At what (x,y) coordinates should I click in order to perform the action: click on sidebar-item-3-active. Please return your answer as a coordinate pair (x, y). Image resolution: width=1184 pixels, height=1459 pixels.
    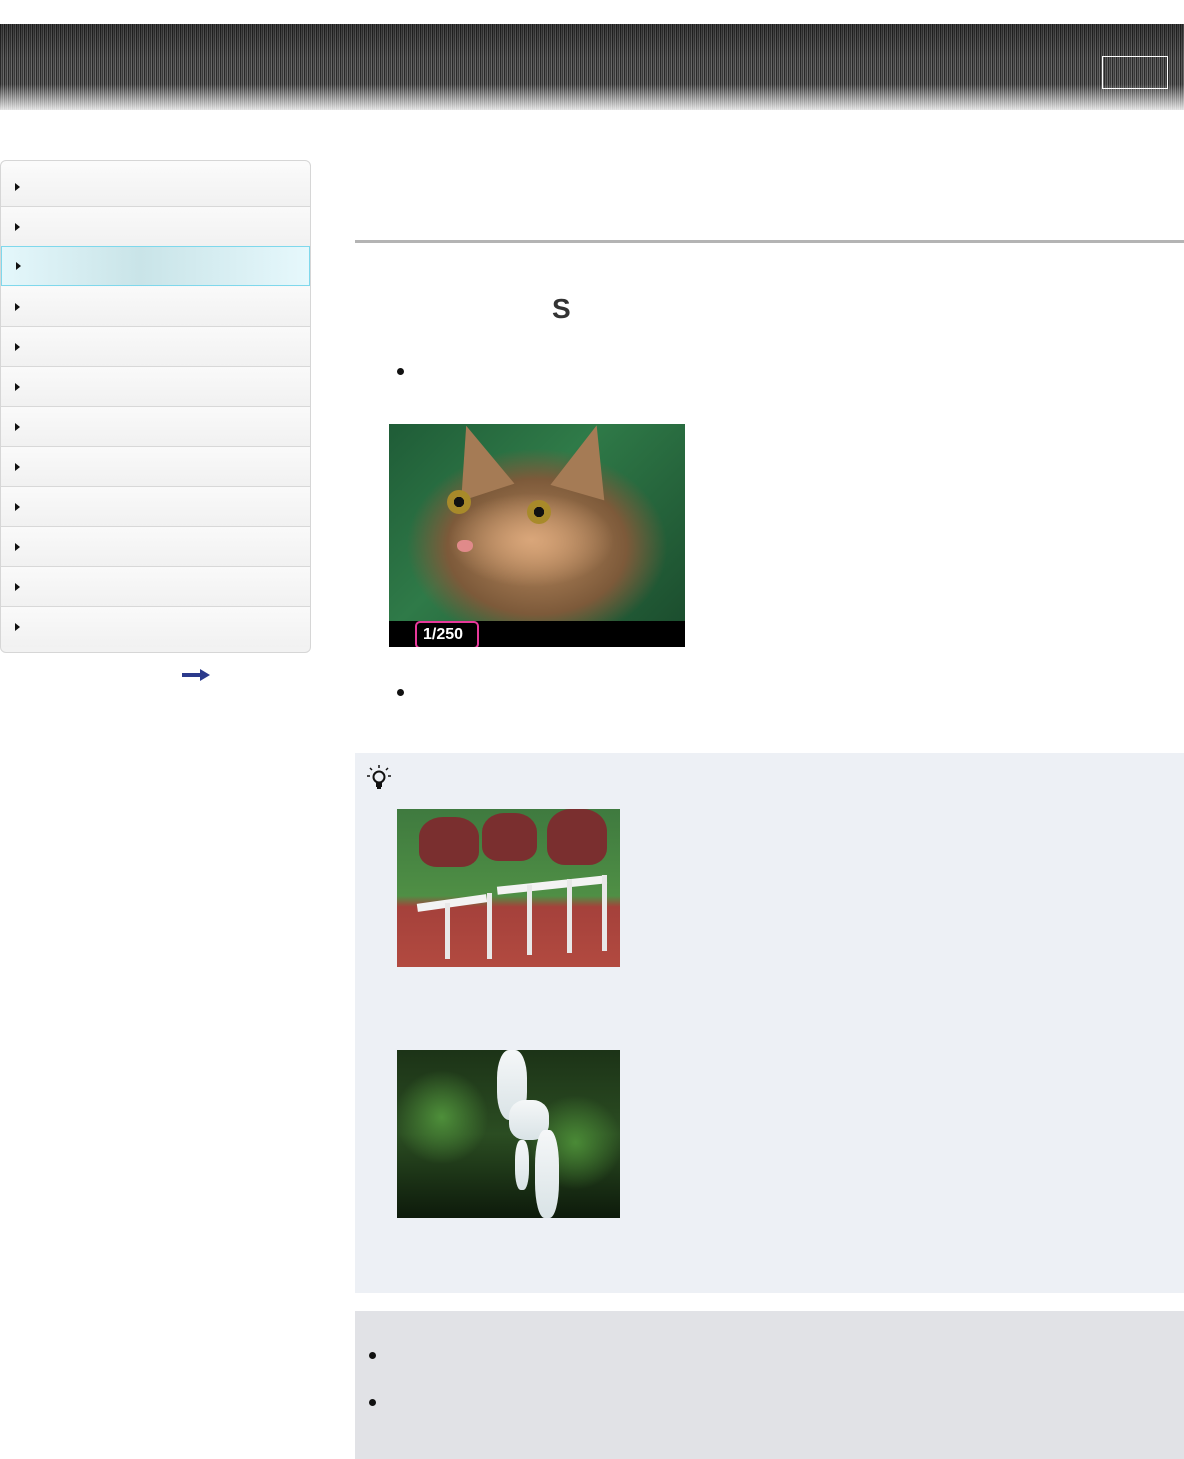
    Looking at the image, I should click on (155, 266).